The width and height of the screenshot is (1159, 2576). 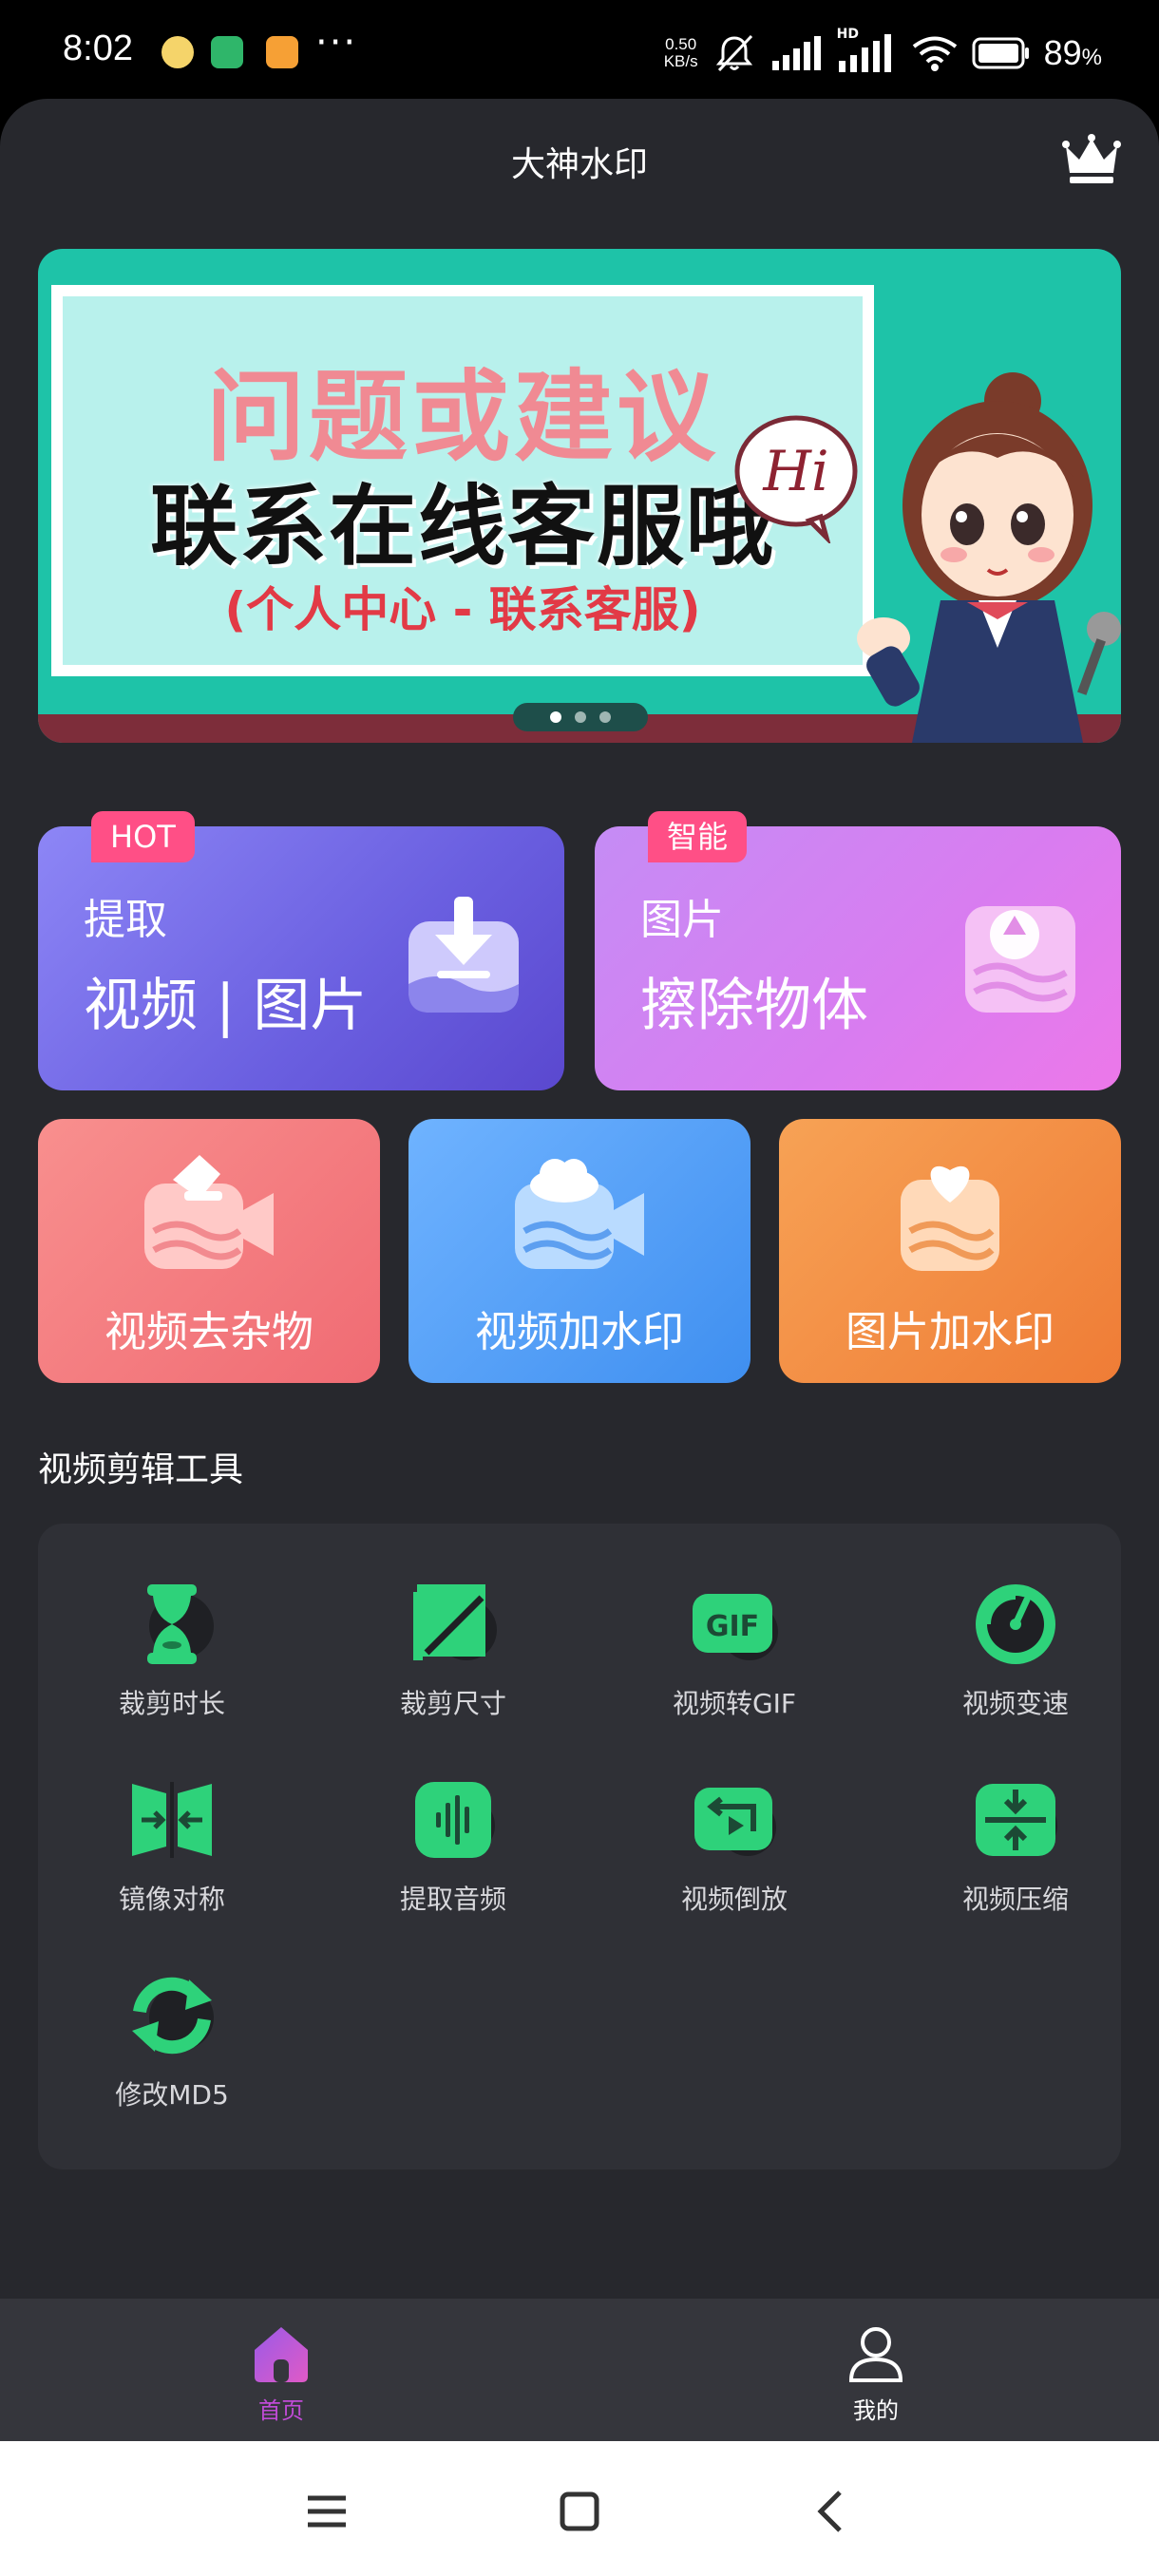 I want to click on audio-wave-icon, so click(x=455, y=1820).